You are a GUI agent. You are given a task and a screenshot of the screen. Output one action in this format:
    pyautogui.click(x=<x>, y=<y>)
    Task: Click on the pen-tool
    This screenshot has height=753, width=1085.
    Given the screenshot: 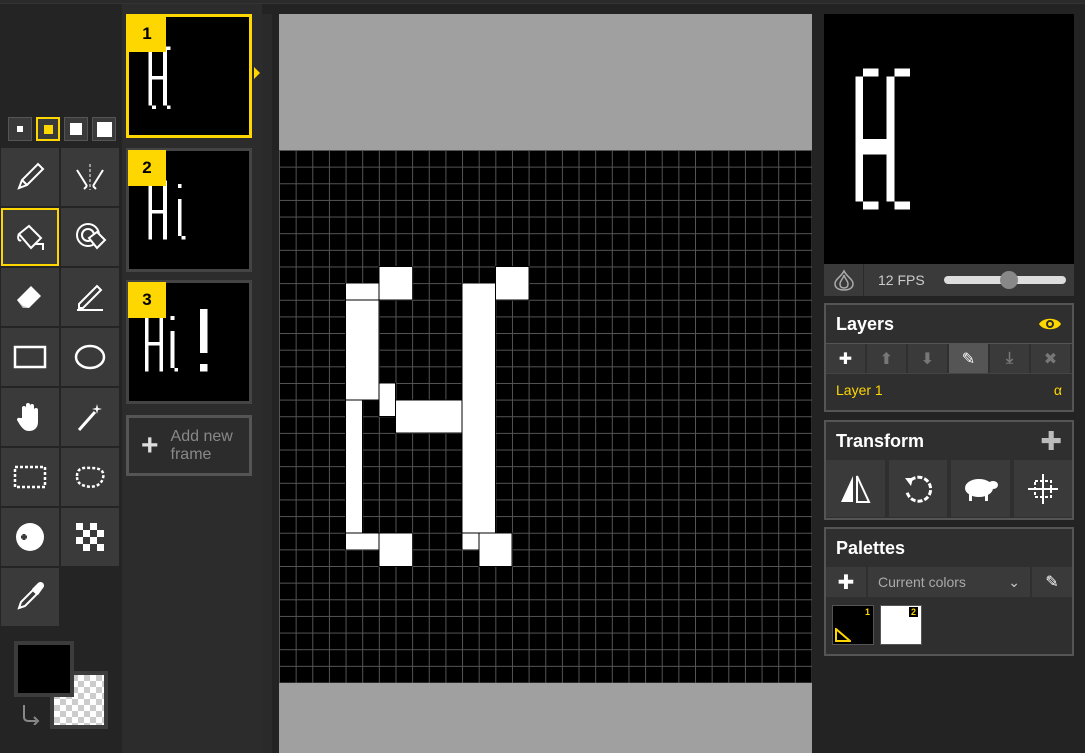 What is the action you would take?
    pyautogui.click(x=30, y=177)
    